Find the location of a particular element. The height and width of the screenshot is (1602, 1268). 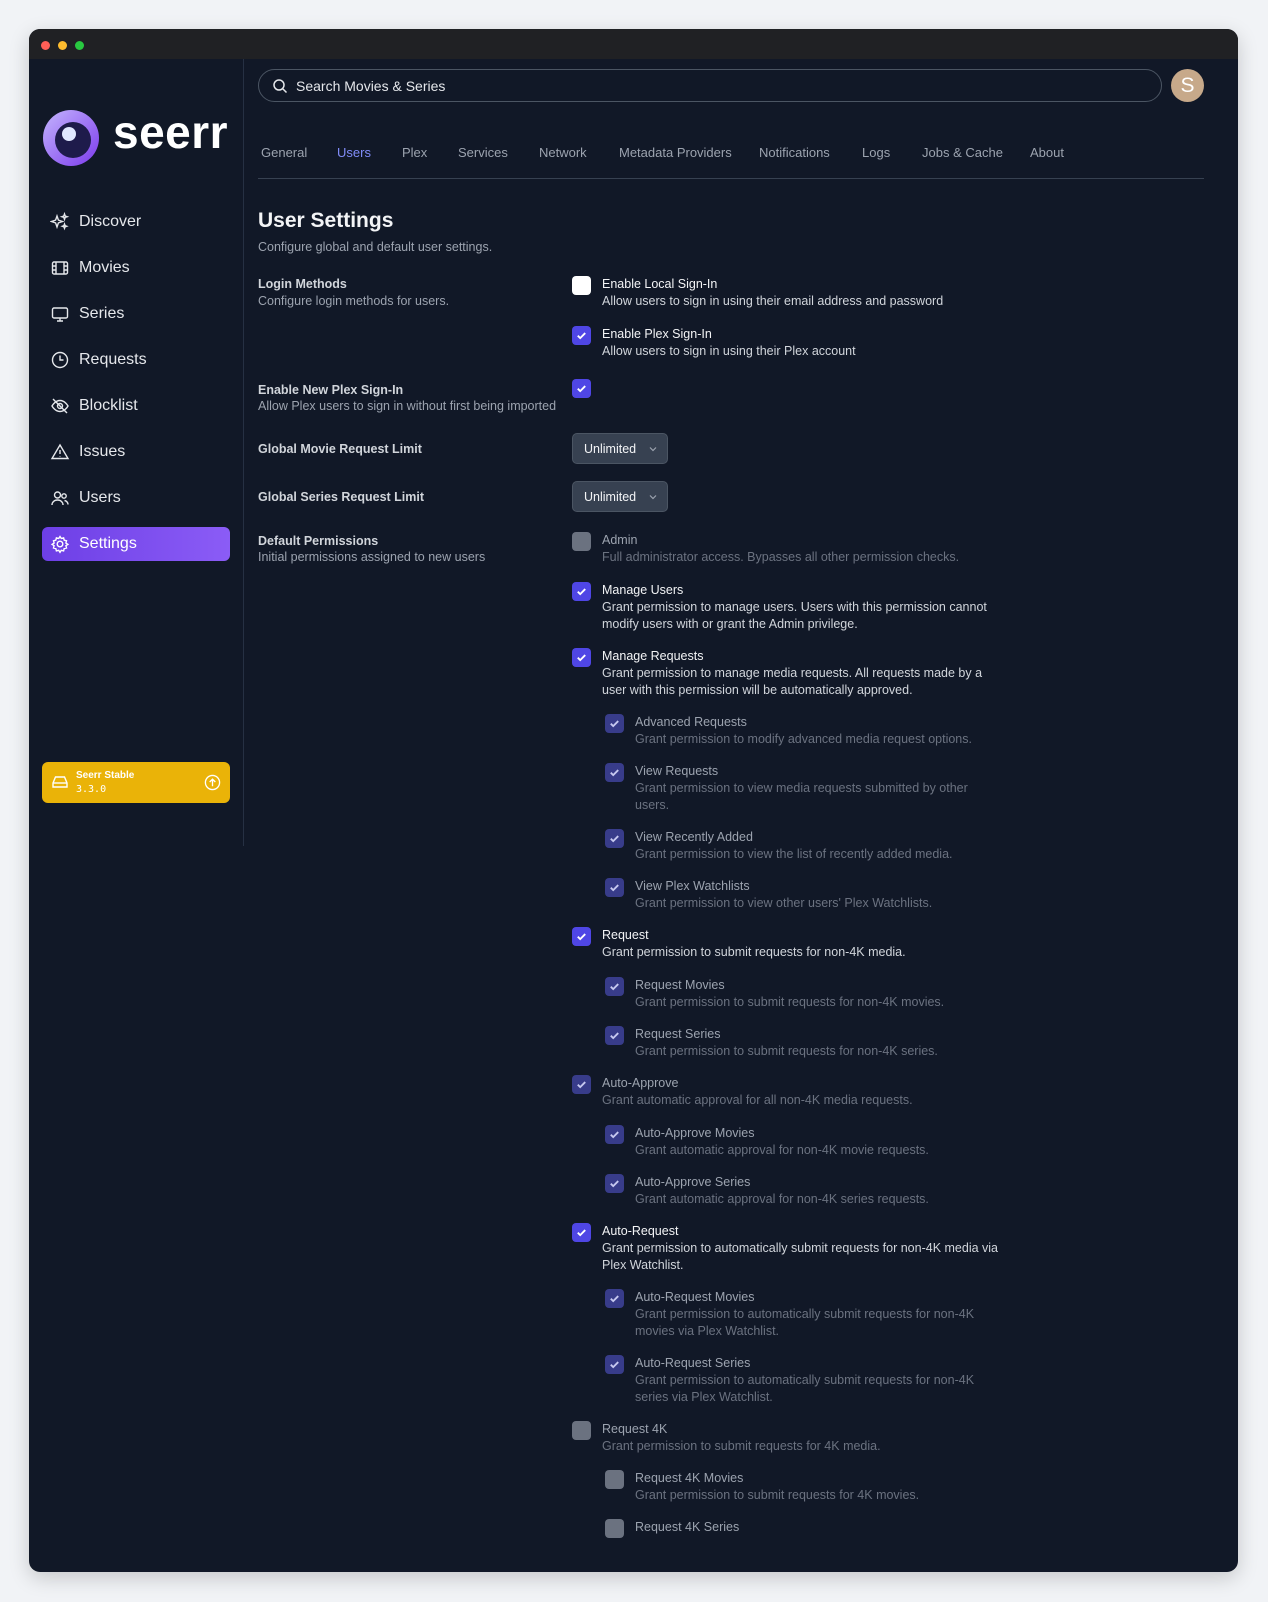

close-window-button is located at coordinates (45, 45).